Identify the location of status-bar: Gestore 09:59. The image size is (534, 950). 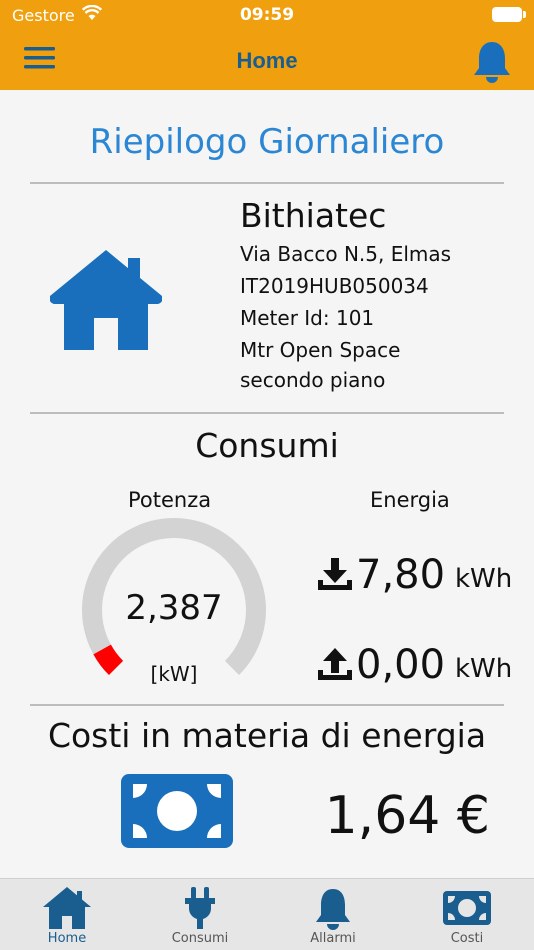
(267, 16).